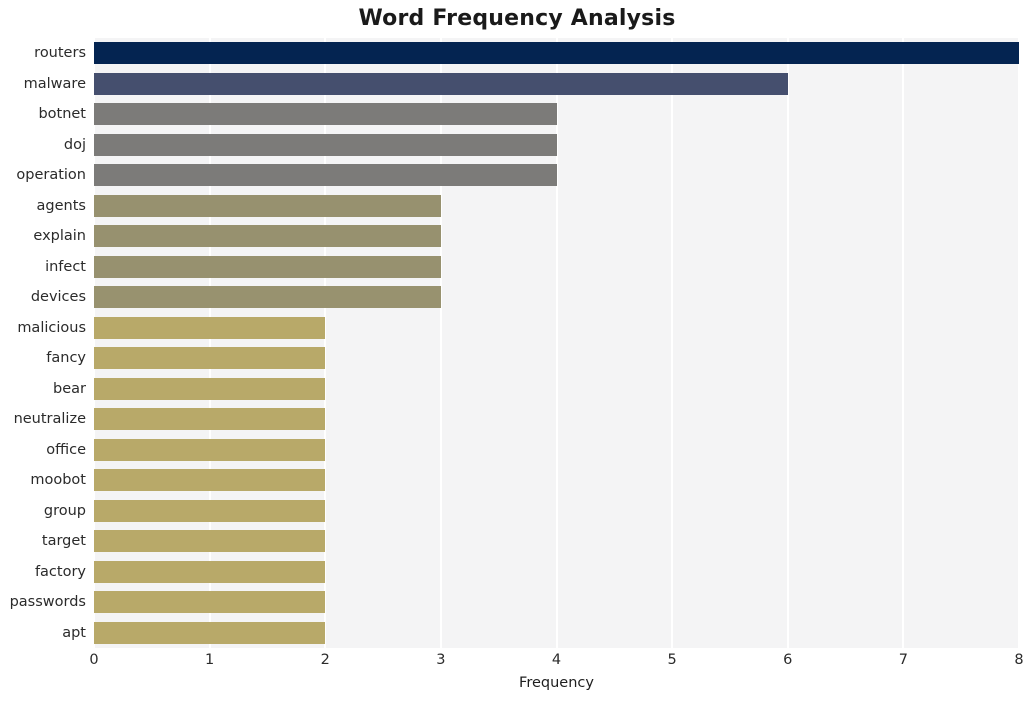 The height and width of the screenshot is (701, 1034). Describe the element at coordinates (325, 175) in the screenshot. I see `bar-operation` at that location.